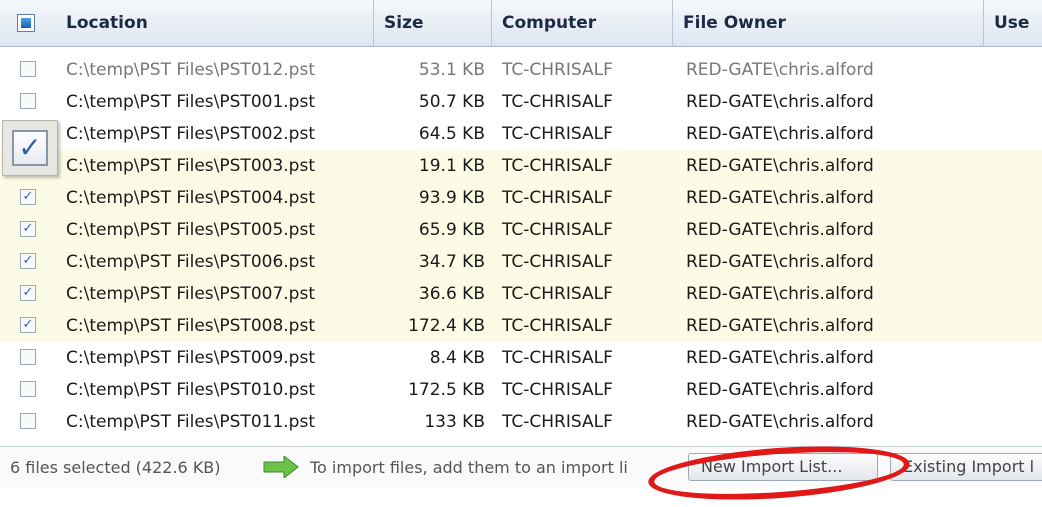 The width and height of the screenshot is (1042, 507). Describe the element at coordinates (1013, 23) in the screenshot. I see `column-header-user: Use` at that location.